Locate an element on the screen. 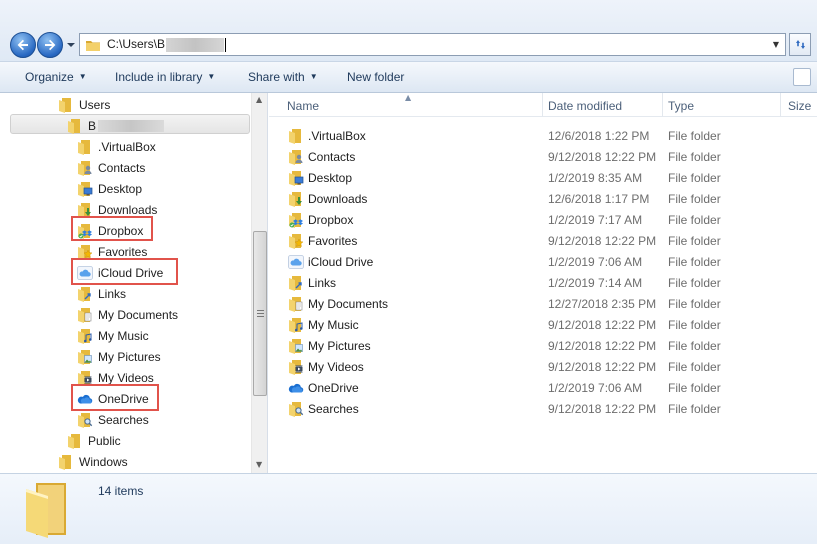 This screenshot has width=817, height=544. column-header-name: Name is located at coordinates (303, 106).